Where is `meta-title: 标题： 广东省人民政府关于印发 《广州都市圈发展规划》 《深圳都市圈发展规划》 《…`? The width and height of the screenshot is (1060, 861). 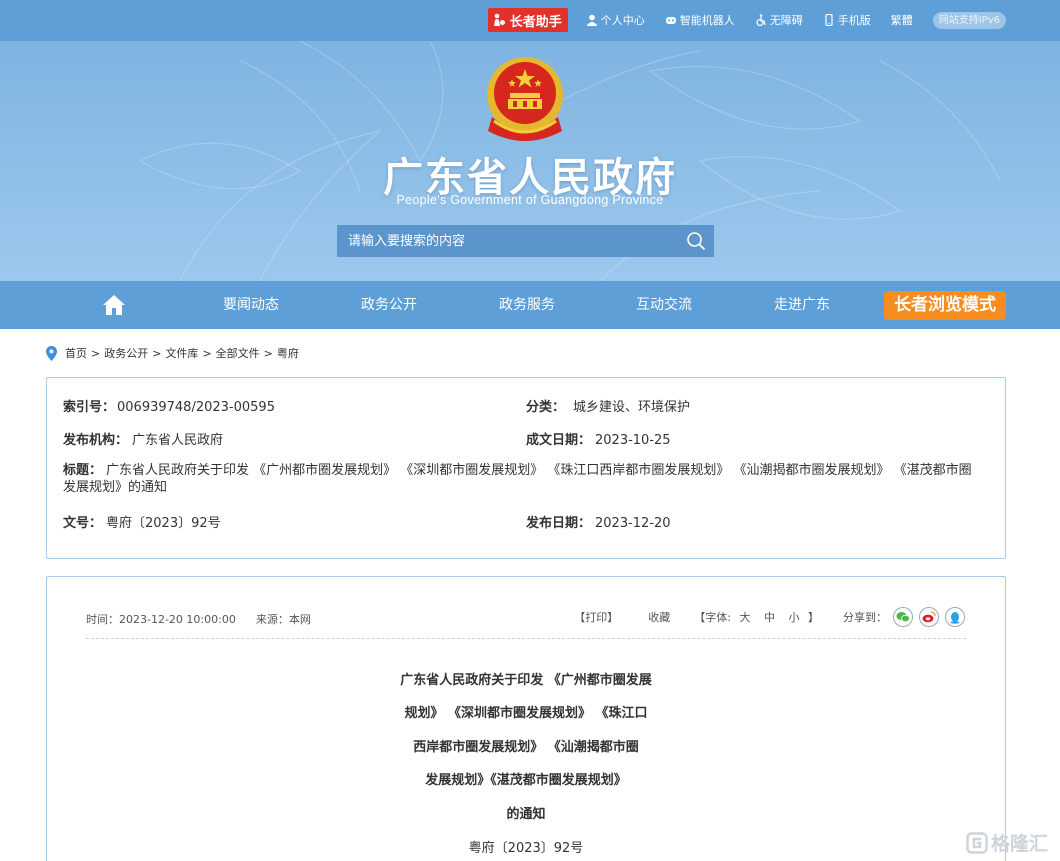
meta-title: 标题： 广东省人民政府关于印发 《广州都市圈发展规划》 《深圳都市圈发展规划》 《… is located at coordinates (523, 479).